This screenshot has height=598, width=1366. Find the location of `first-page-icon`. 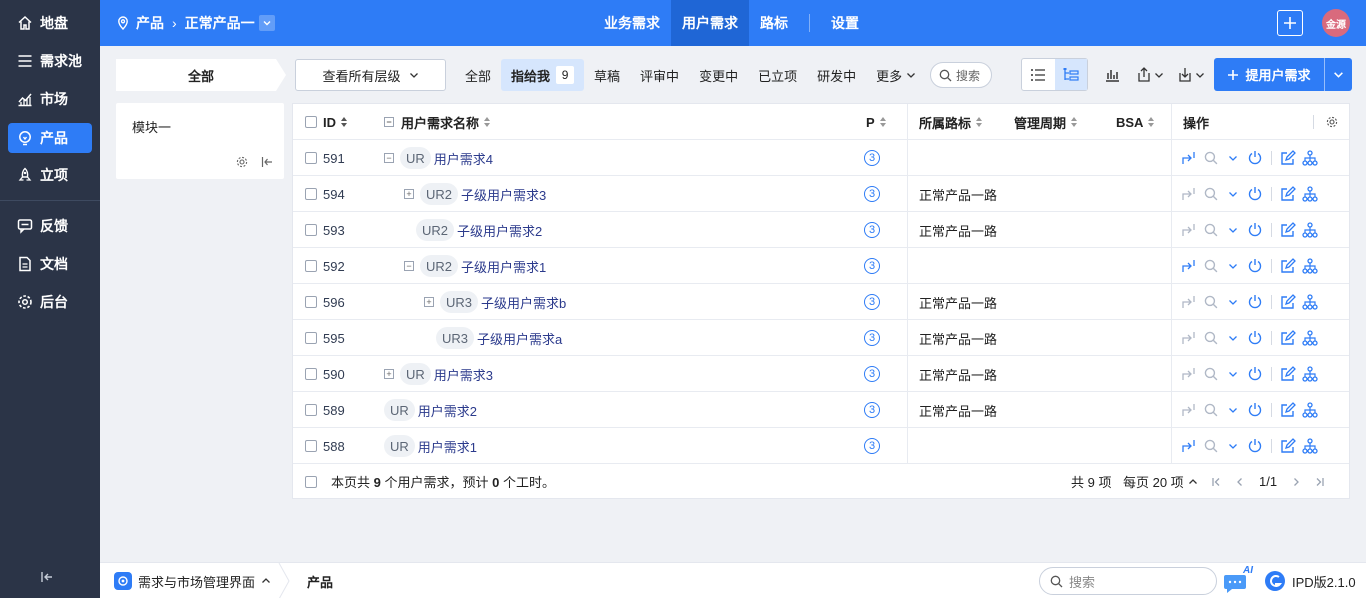

first-page-icon is located at coordinates (1216, 482).